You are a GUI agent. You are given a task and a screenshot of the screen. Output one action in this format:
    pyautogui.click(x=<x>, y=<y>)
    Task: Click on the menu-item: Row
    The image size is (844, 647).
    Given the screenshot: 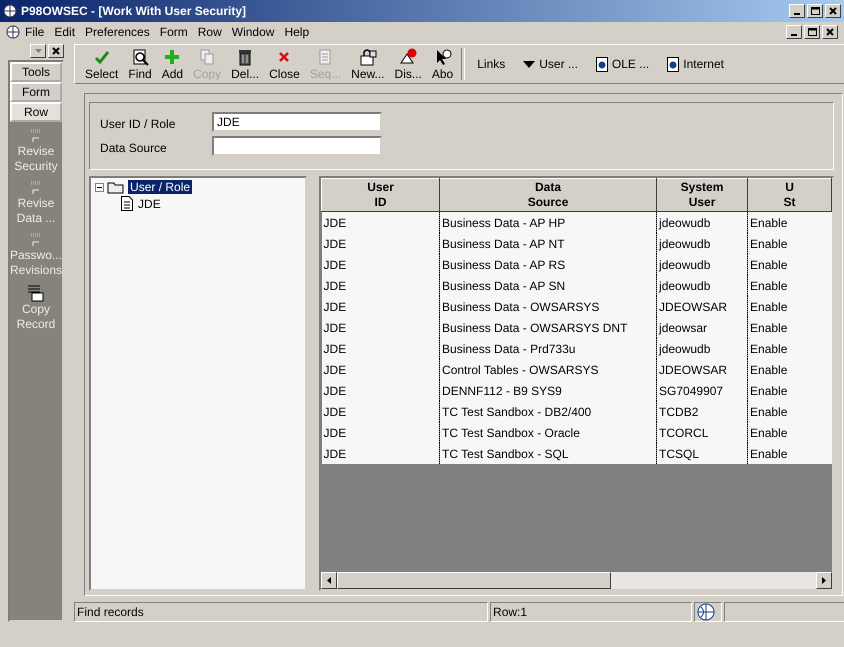 What is the action you would take?
    pyautogui.click(x=209, y=32)
    